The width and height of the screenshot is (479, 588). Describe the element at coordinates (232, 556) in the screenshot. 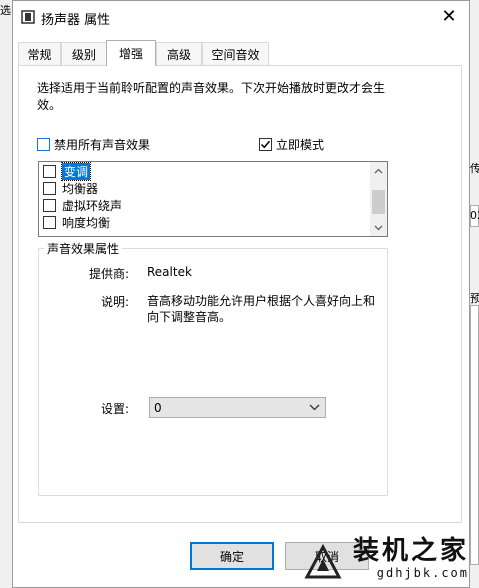

I see `ok-button: 确定` at that location.